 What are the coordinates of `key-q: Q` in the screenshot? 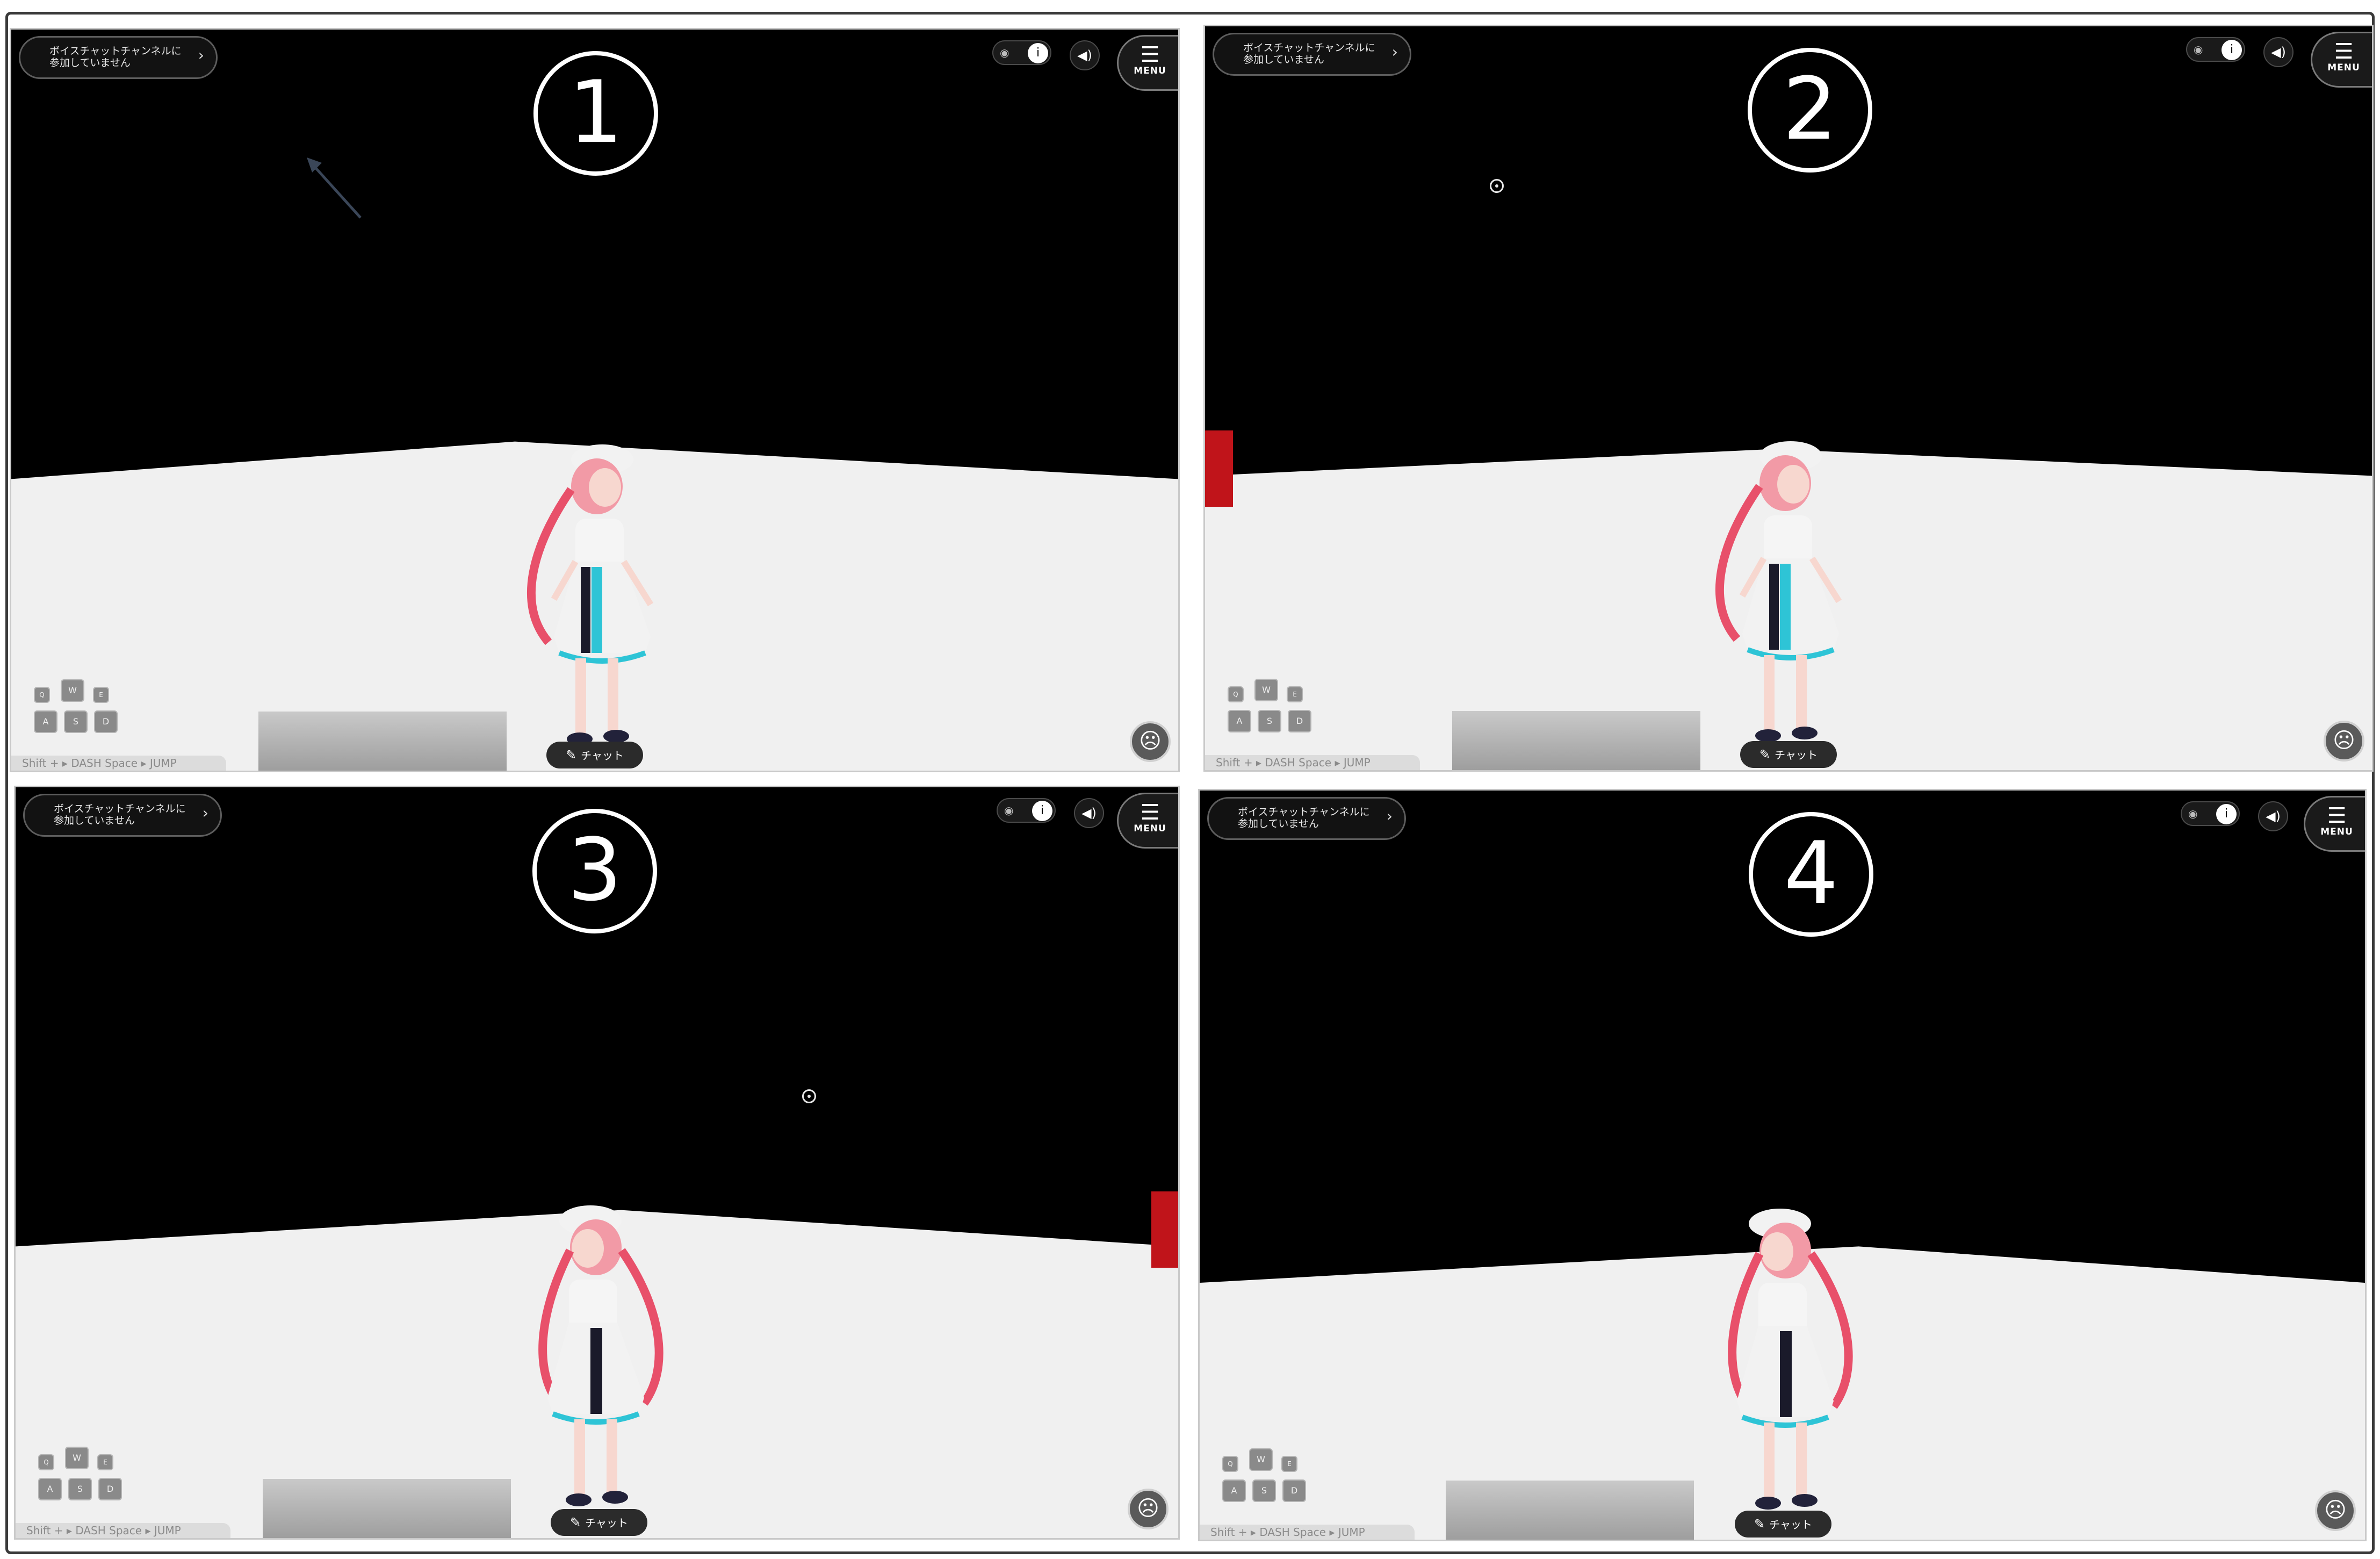 It's located at (1230, 1464).